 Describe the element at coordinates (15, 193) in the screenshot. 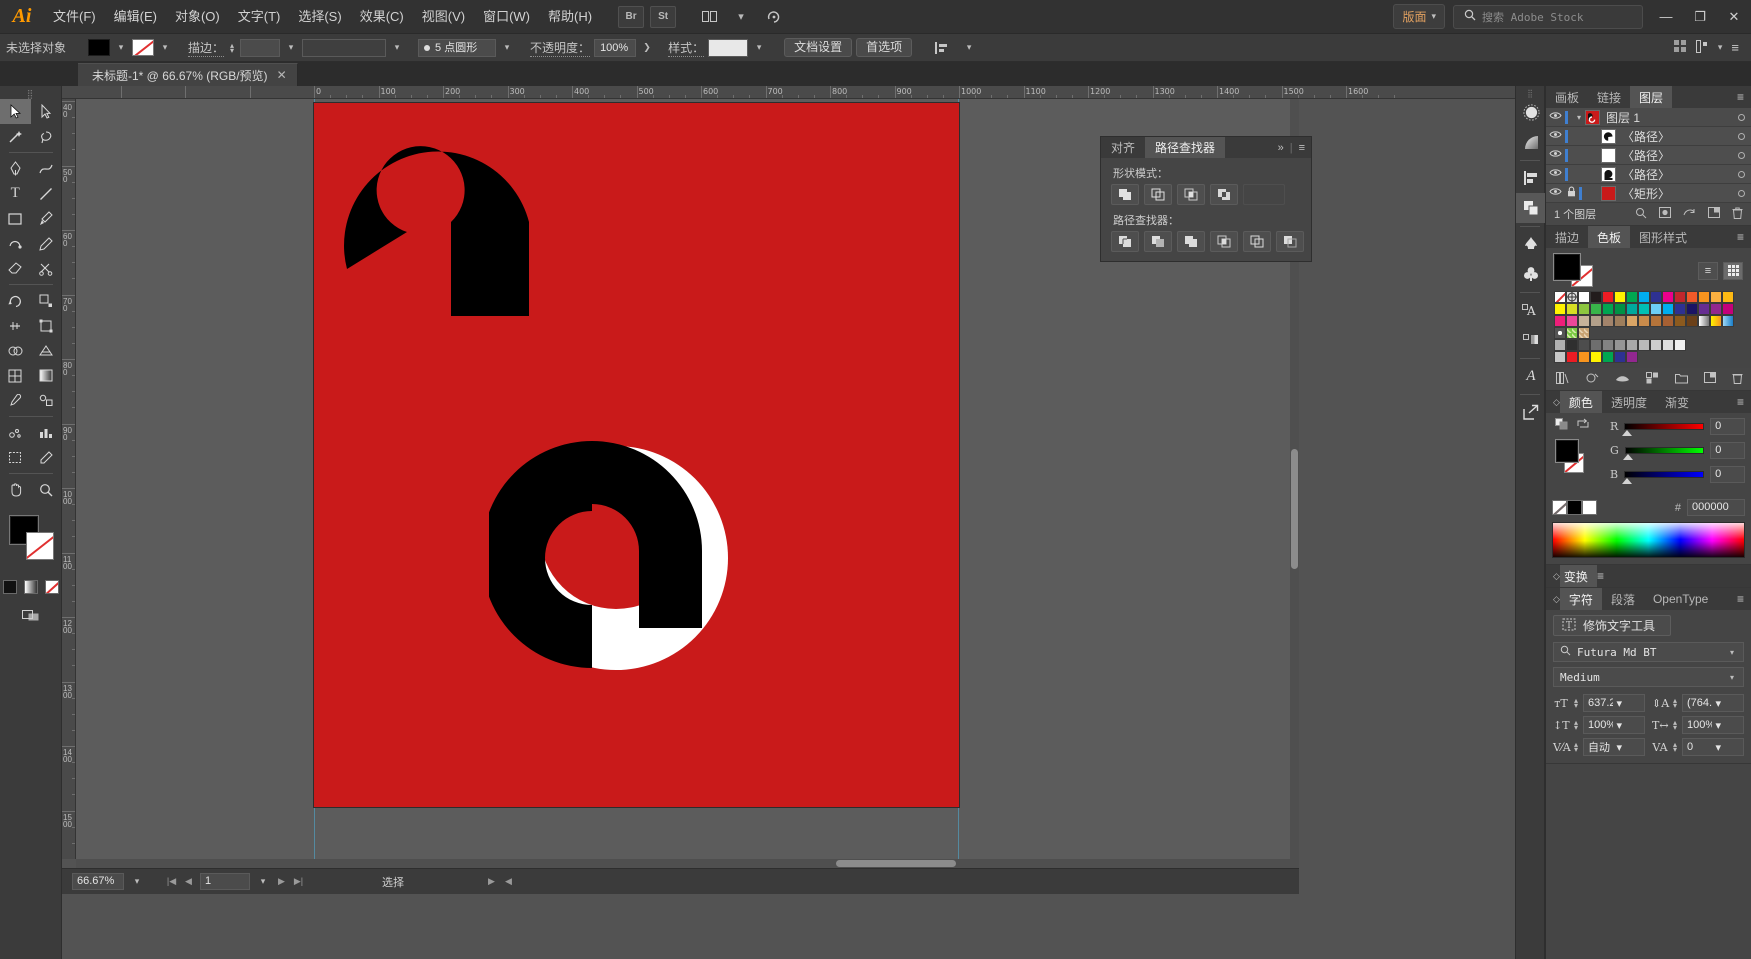

I see `type-tool: T` at that location.